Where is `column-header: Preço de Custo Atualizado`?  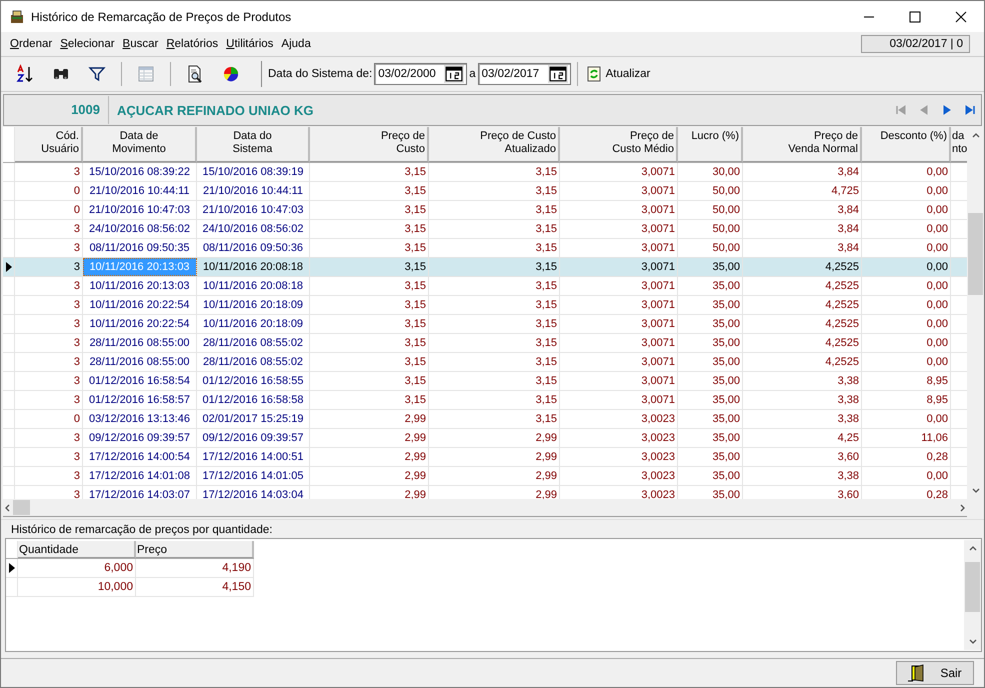 column-header: Preço de Custo Atualizado is located at coordinates (494, 144).